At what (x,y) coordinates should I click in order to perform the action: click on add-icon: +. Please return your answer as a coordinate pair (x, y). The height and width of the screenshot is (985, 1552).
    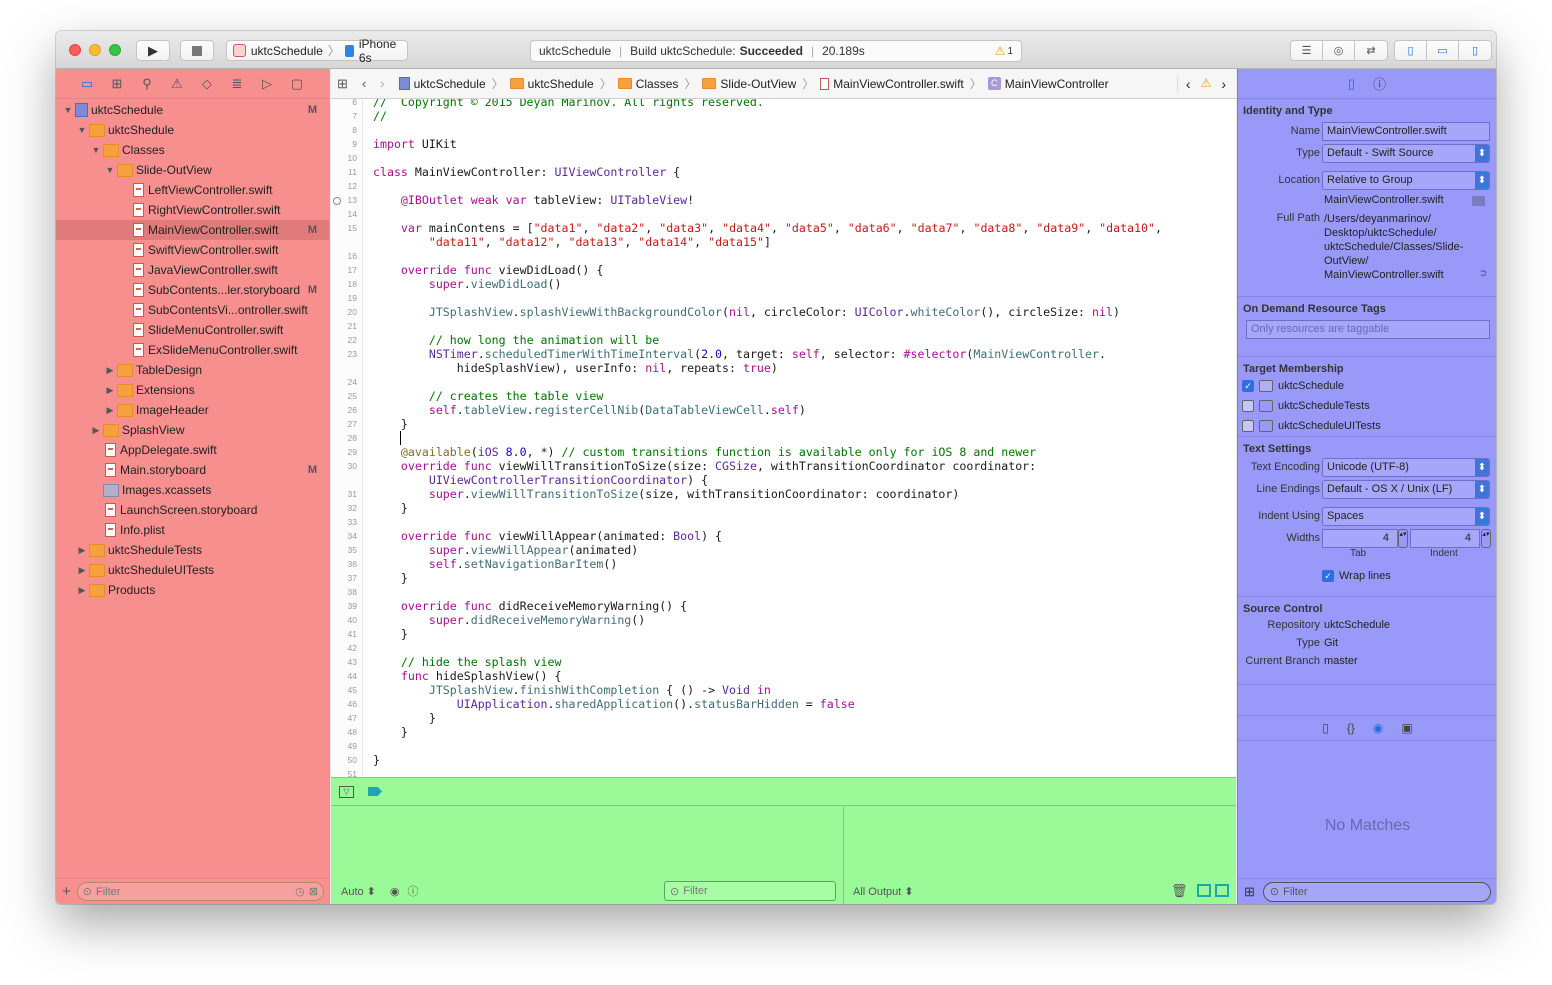
    Looking at the image, I should click on (66, 891).